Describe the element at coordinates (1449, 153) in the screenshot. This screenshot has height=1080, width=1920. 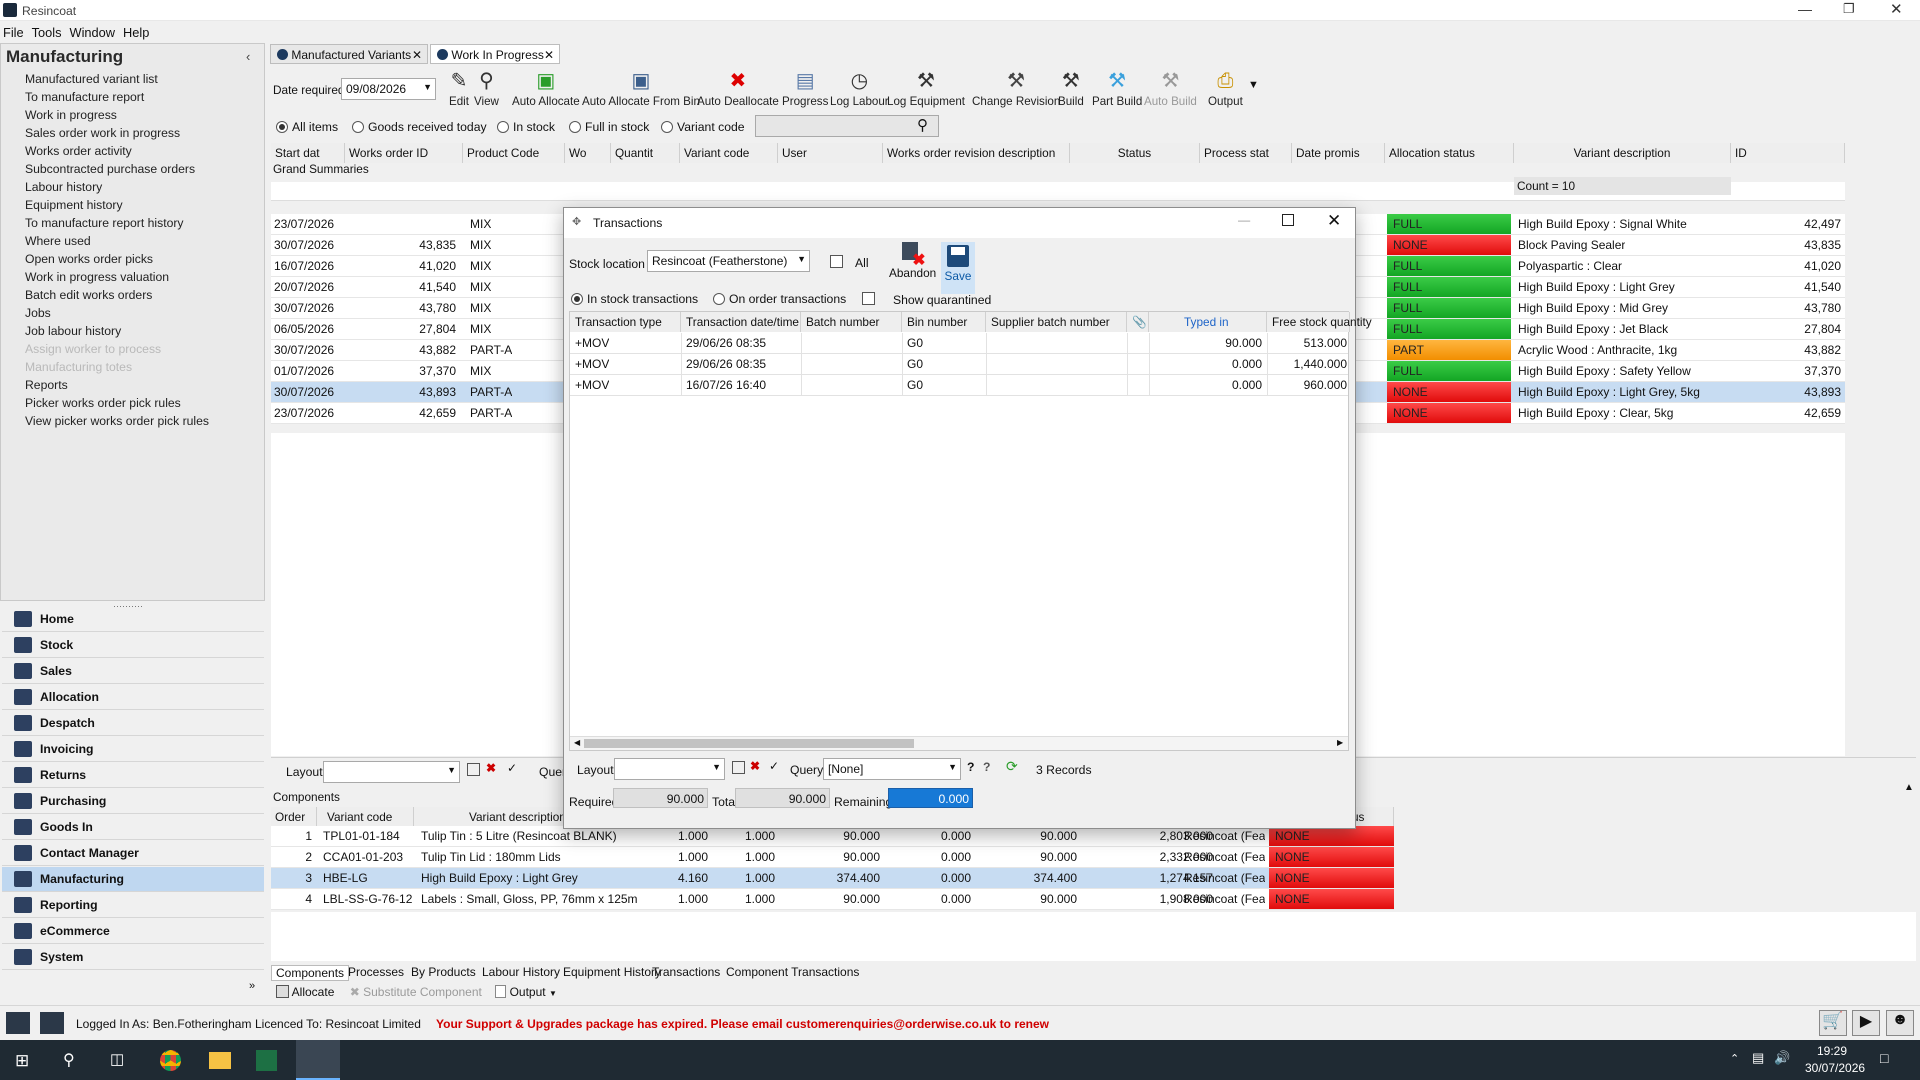
I see `col-allocation-status: Allocation status` at that location.